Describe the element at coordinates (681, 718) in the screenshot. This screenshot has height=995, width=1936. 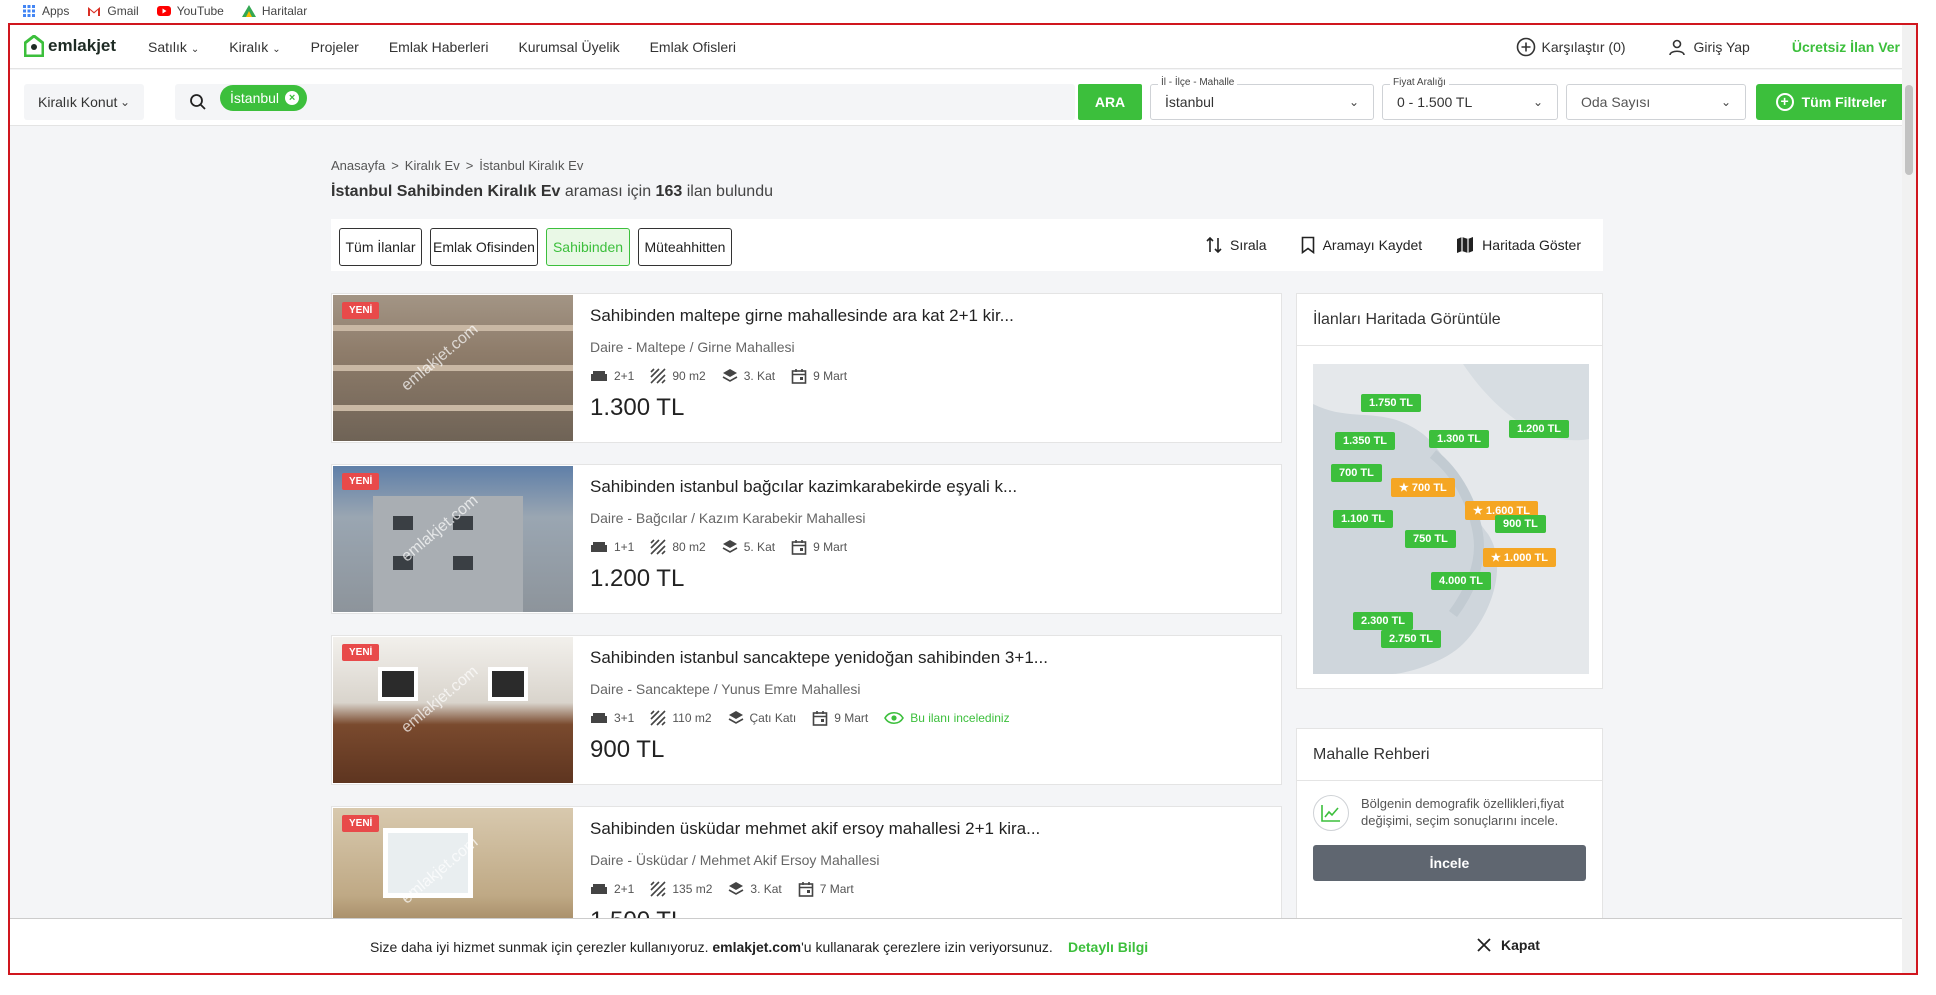
I see `area-info: 110 m2` at that location.